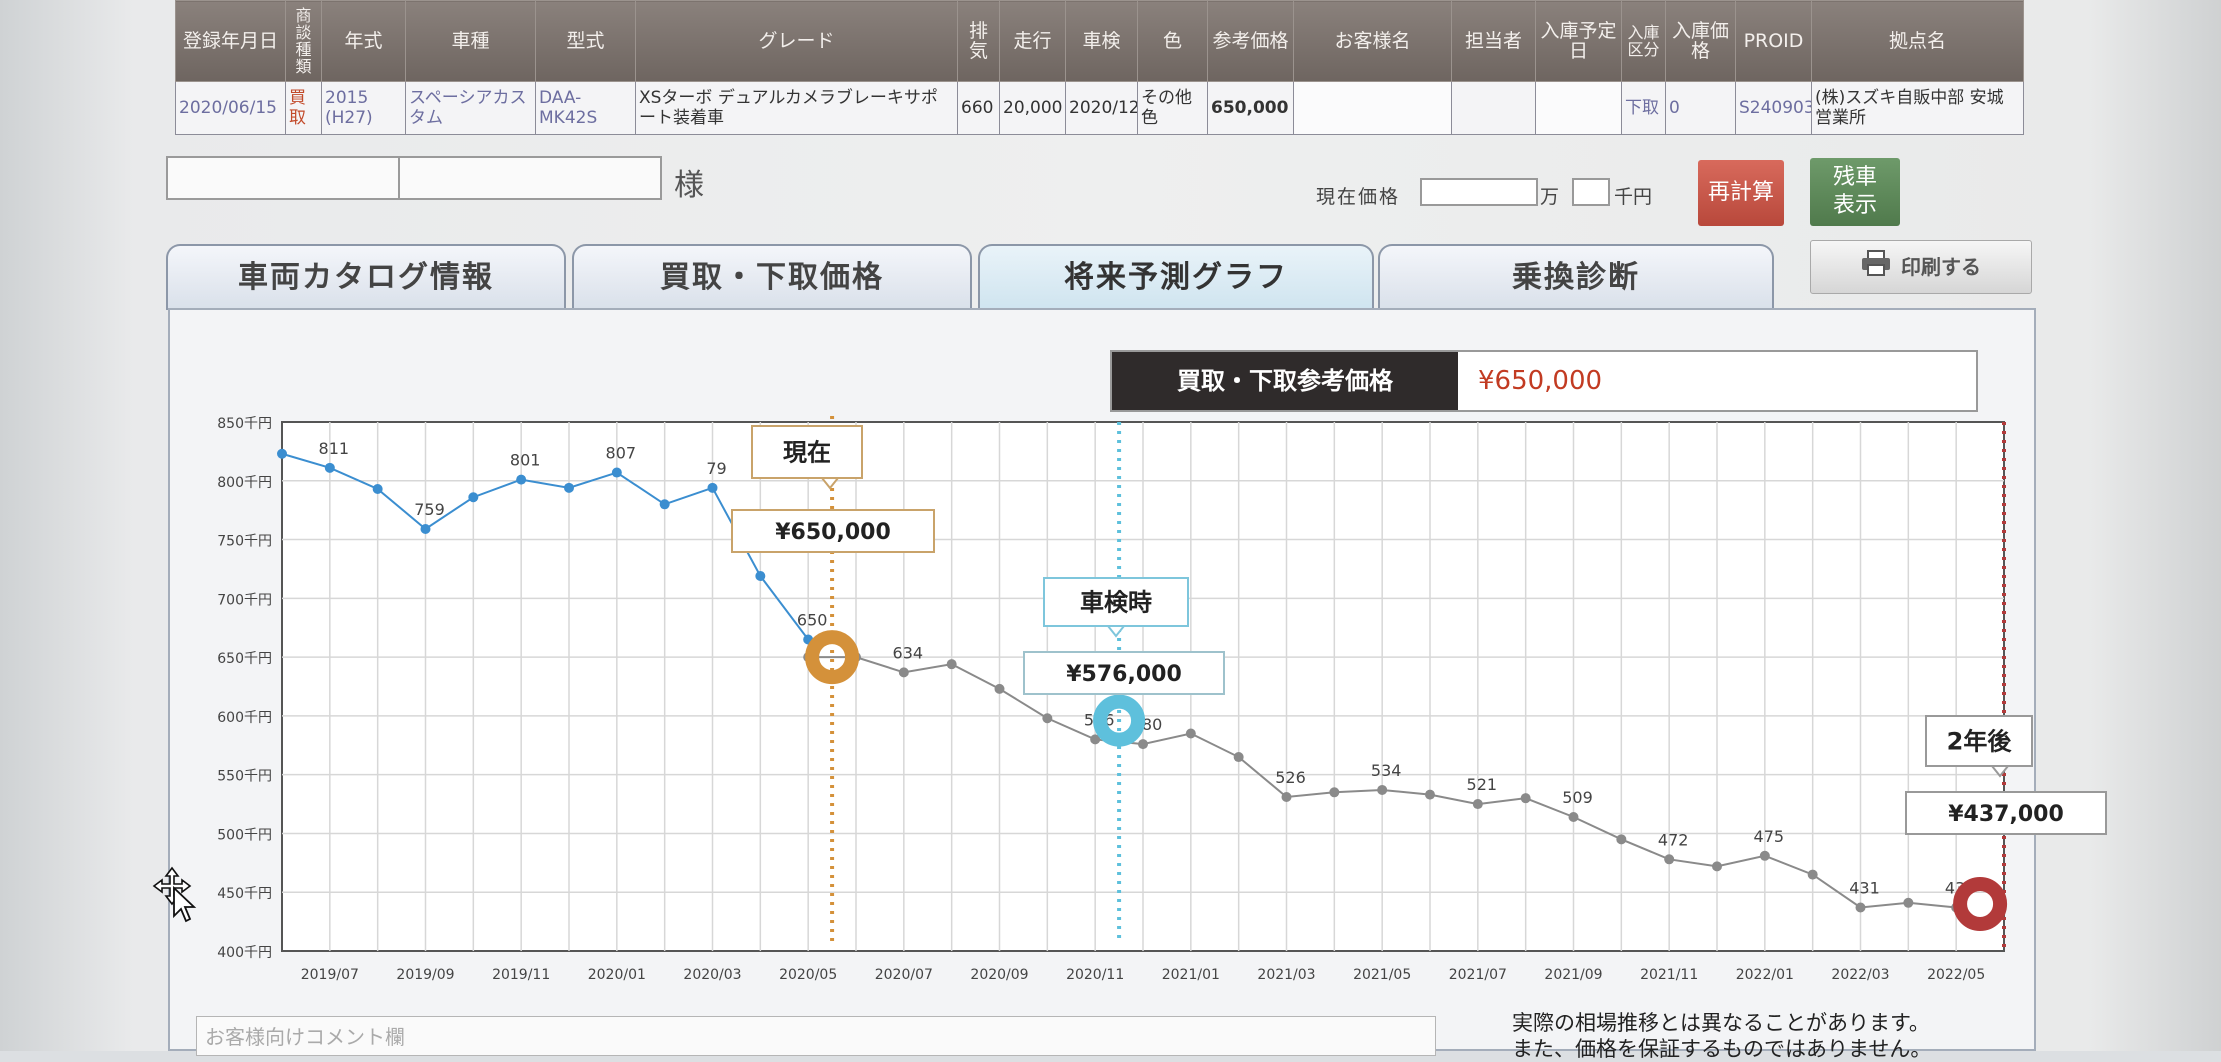 The width and height of the screenshot is (2221, 1062). What do you see at coordinates (425, 975) in the screenshot?
I see `x-tick-label: 2019/09` at bounding box center [425, 975].